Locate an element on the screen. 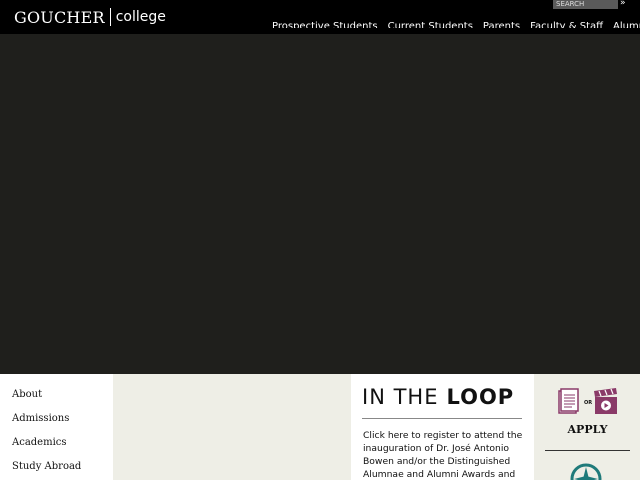 This screenshot has height=480, width=640. sidenav-study-abroad: Study Abroad is located at coordinates (46, 466).